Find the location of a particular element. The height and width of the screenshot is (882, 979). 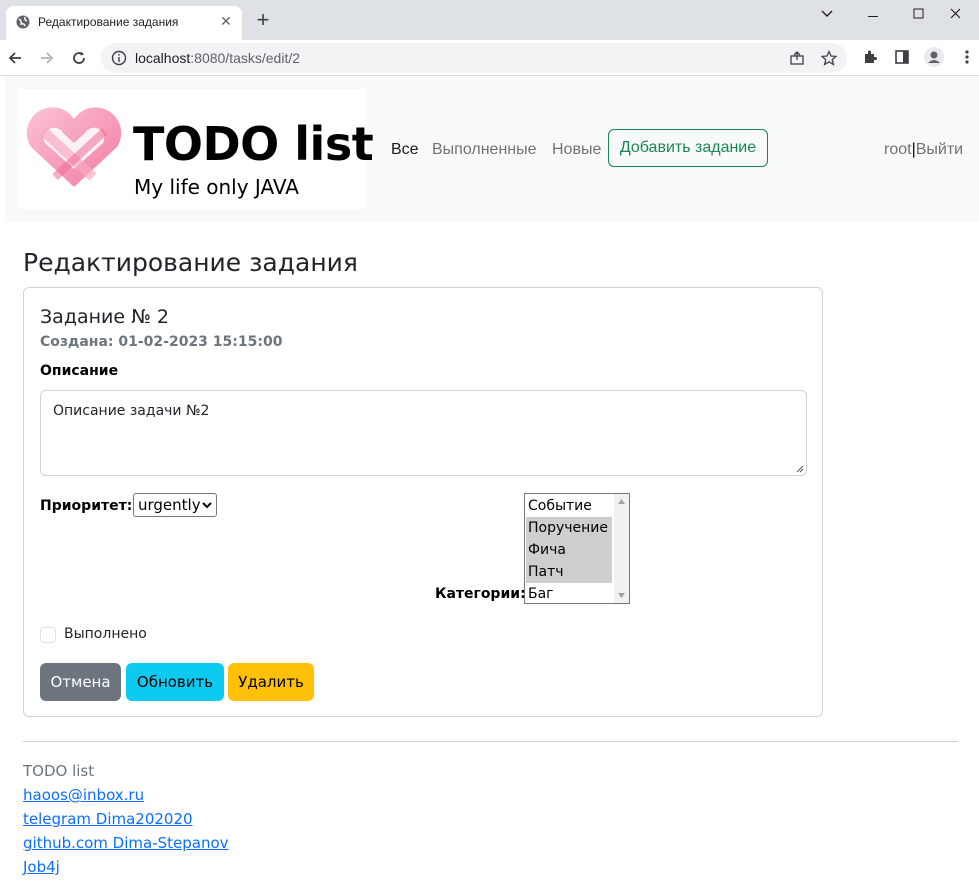

site-logo: TODO list My life only JAVA is located at coordinates (195, 149).